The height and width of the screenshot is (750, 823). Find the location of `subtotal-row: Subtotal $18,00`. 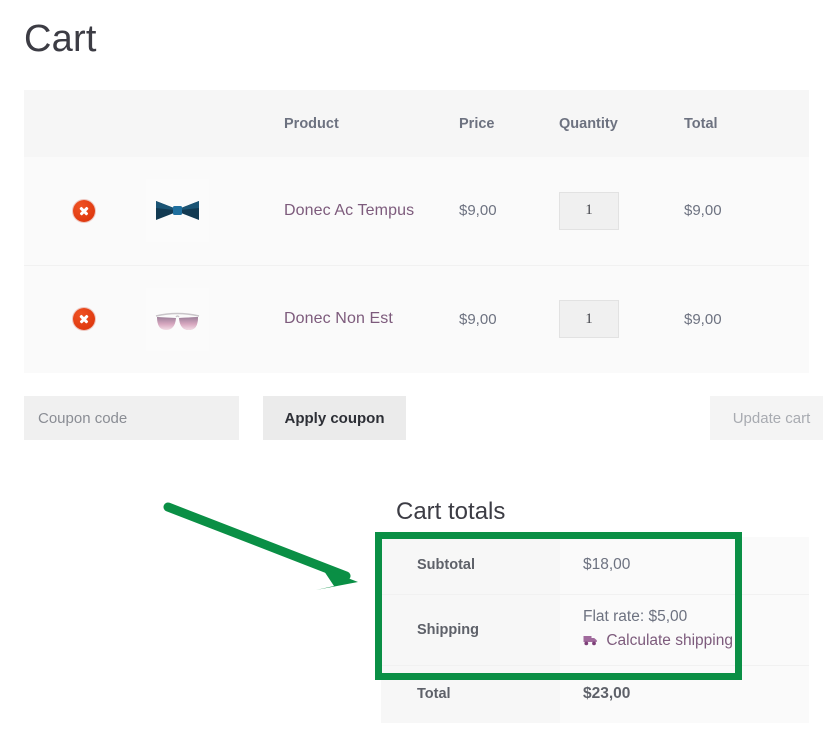

subtotal-row: Subtotal $18,00 is located at coordinates (595, 565).